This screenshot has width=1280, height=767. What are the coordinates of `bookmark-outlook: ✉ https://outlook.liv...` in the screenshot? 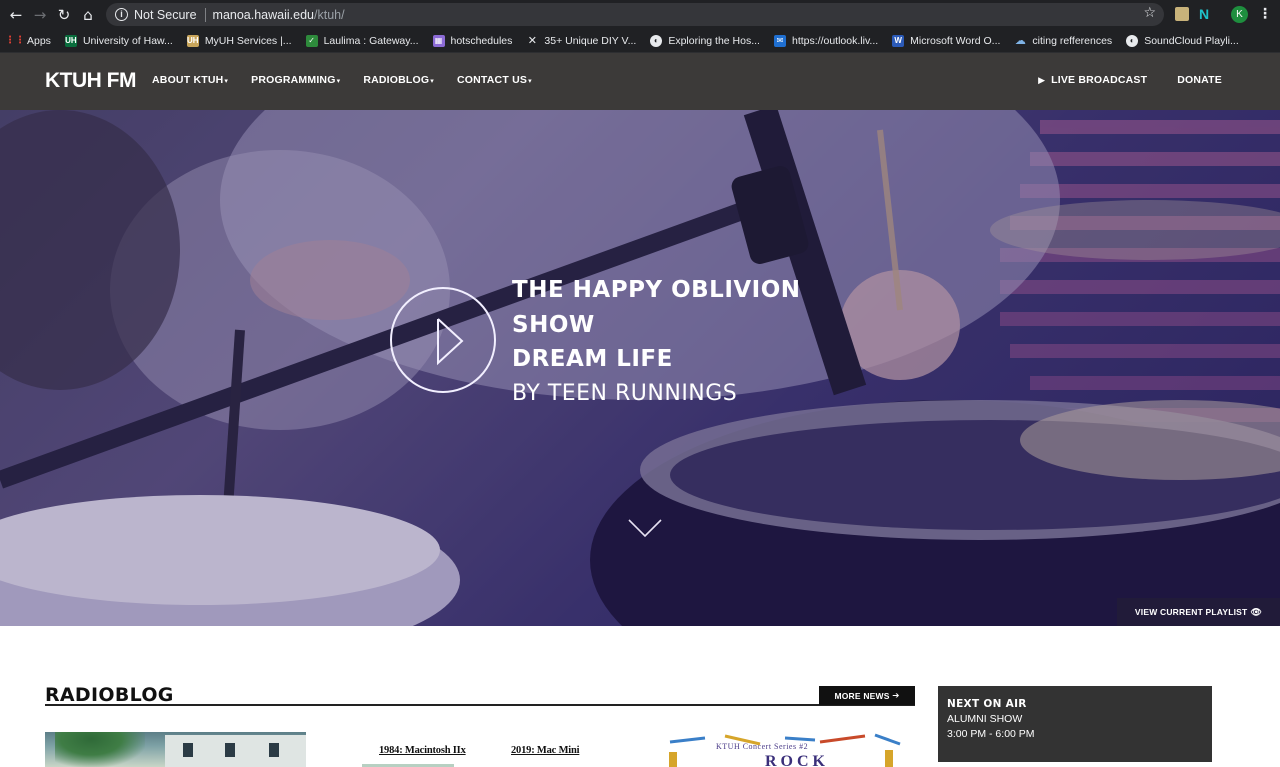 It's located at (826, 40).